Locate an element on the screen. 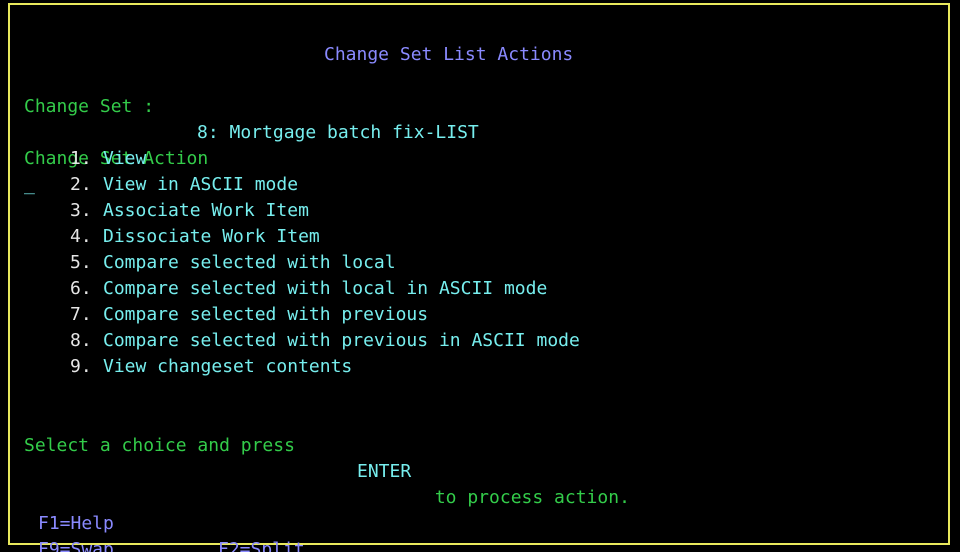 This screenshot has width=960, height=552. action-item-number: 3. is located at coordinates (81, 210).